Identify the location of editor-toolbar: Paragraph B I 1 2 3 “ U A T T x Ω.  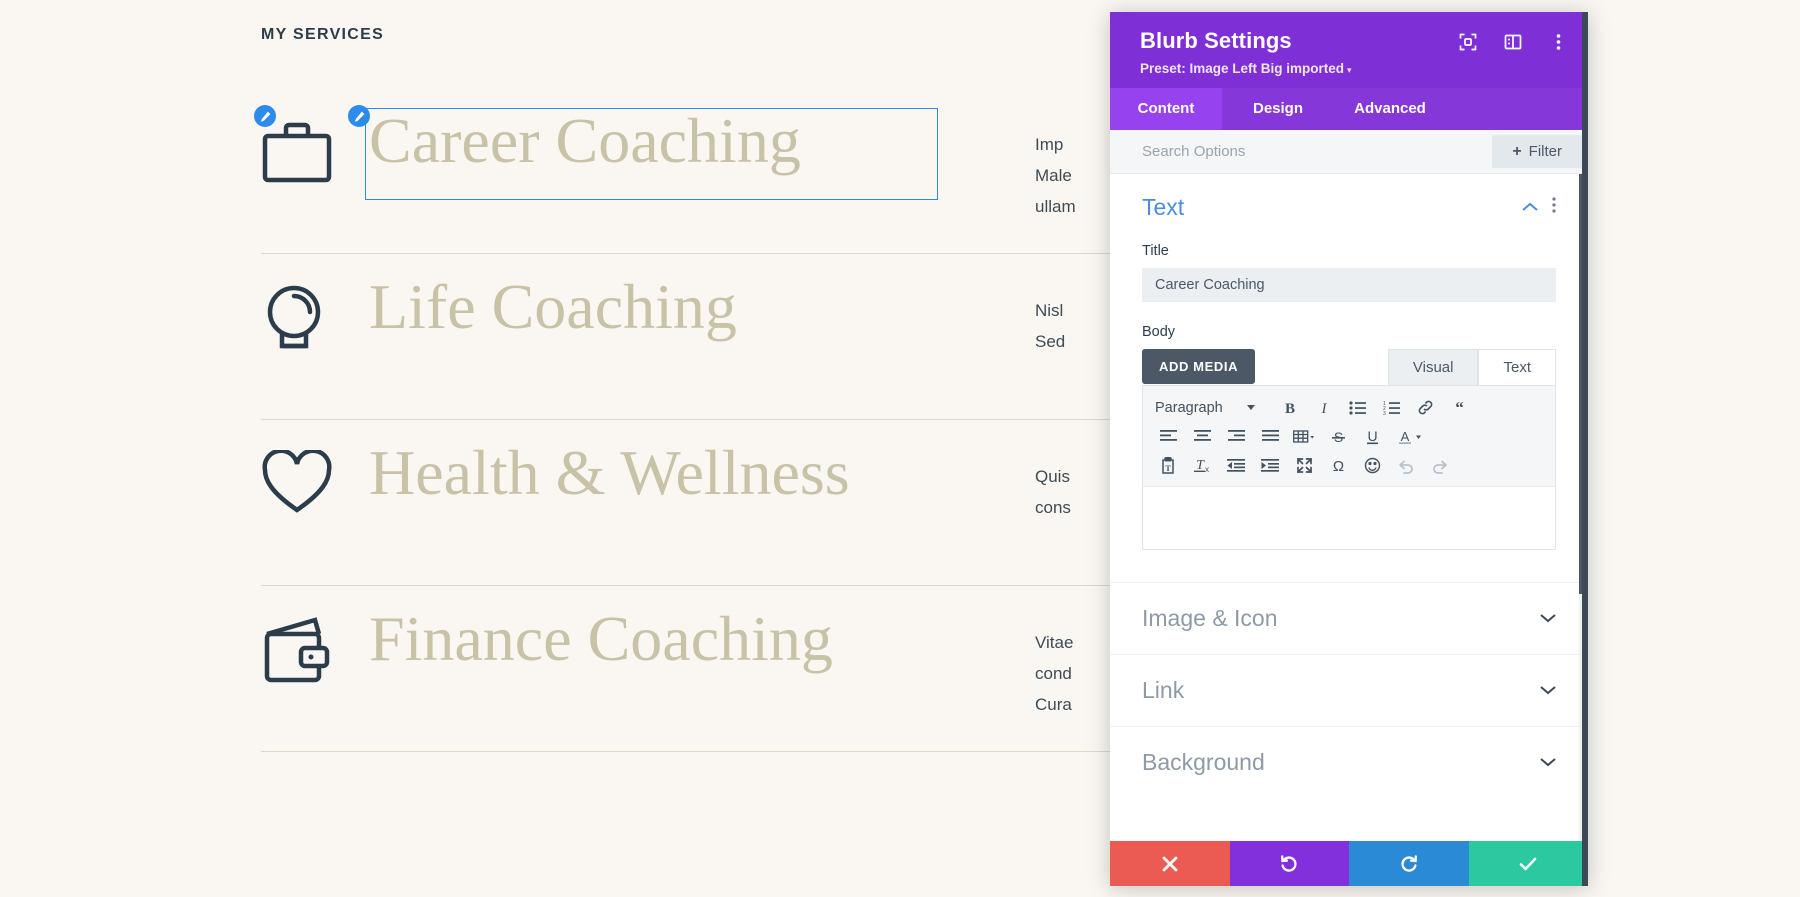
(1349, 437).